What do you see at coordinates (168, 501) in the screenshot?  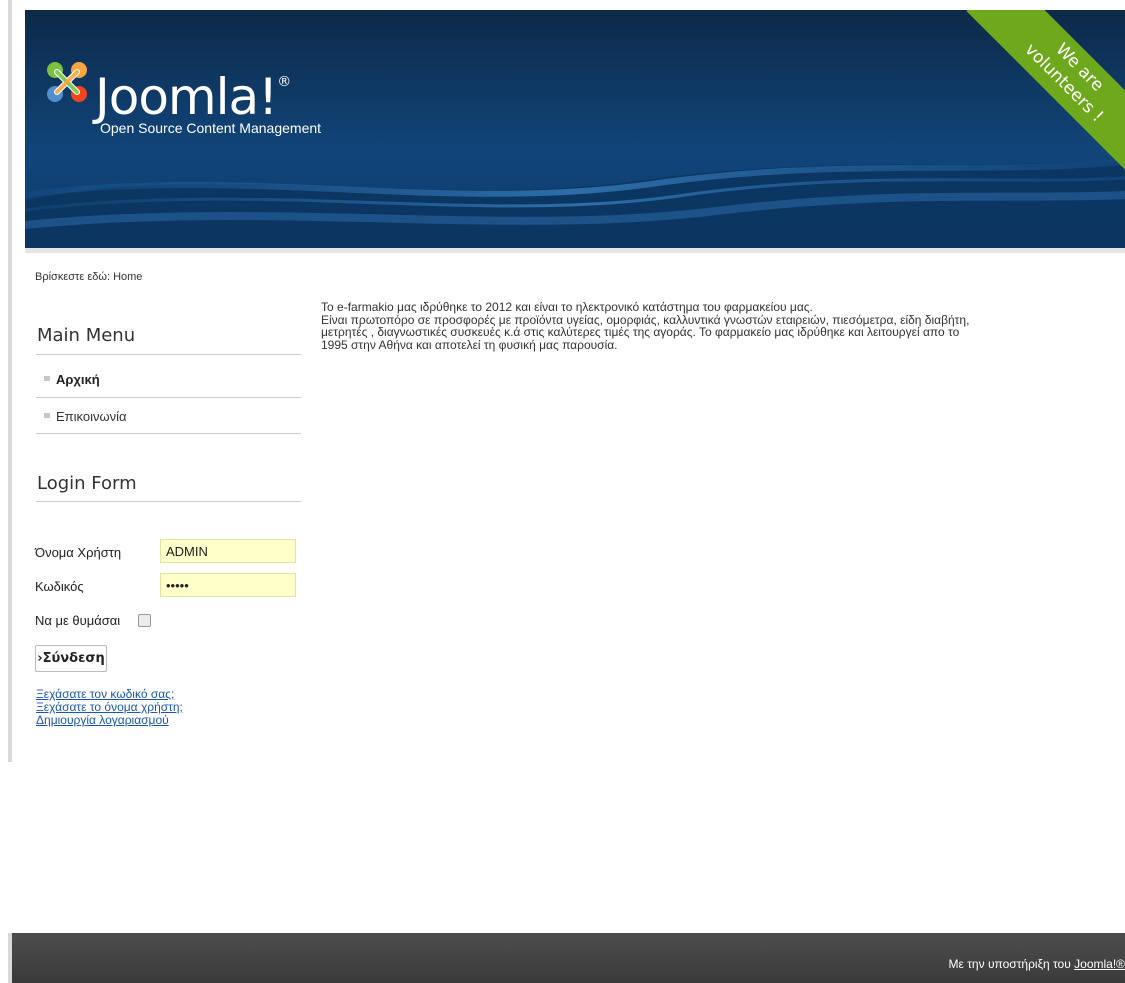 I see `login-form-divider` at bounding box center [168, 501].